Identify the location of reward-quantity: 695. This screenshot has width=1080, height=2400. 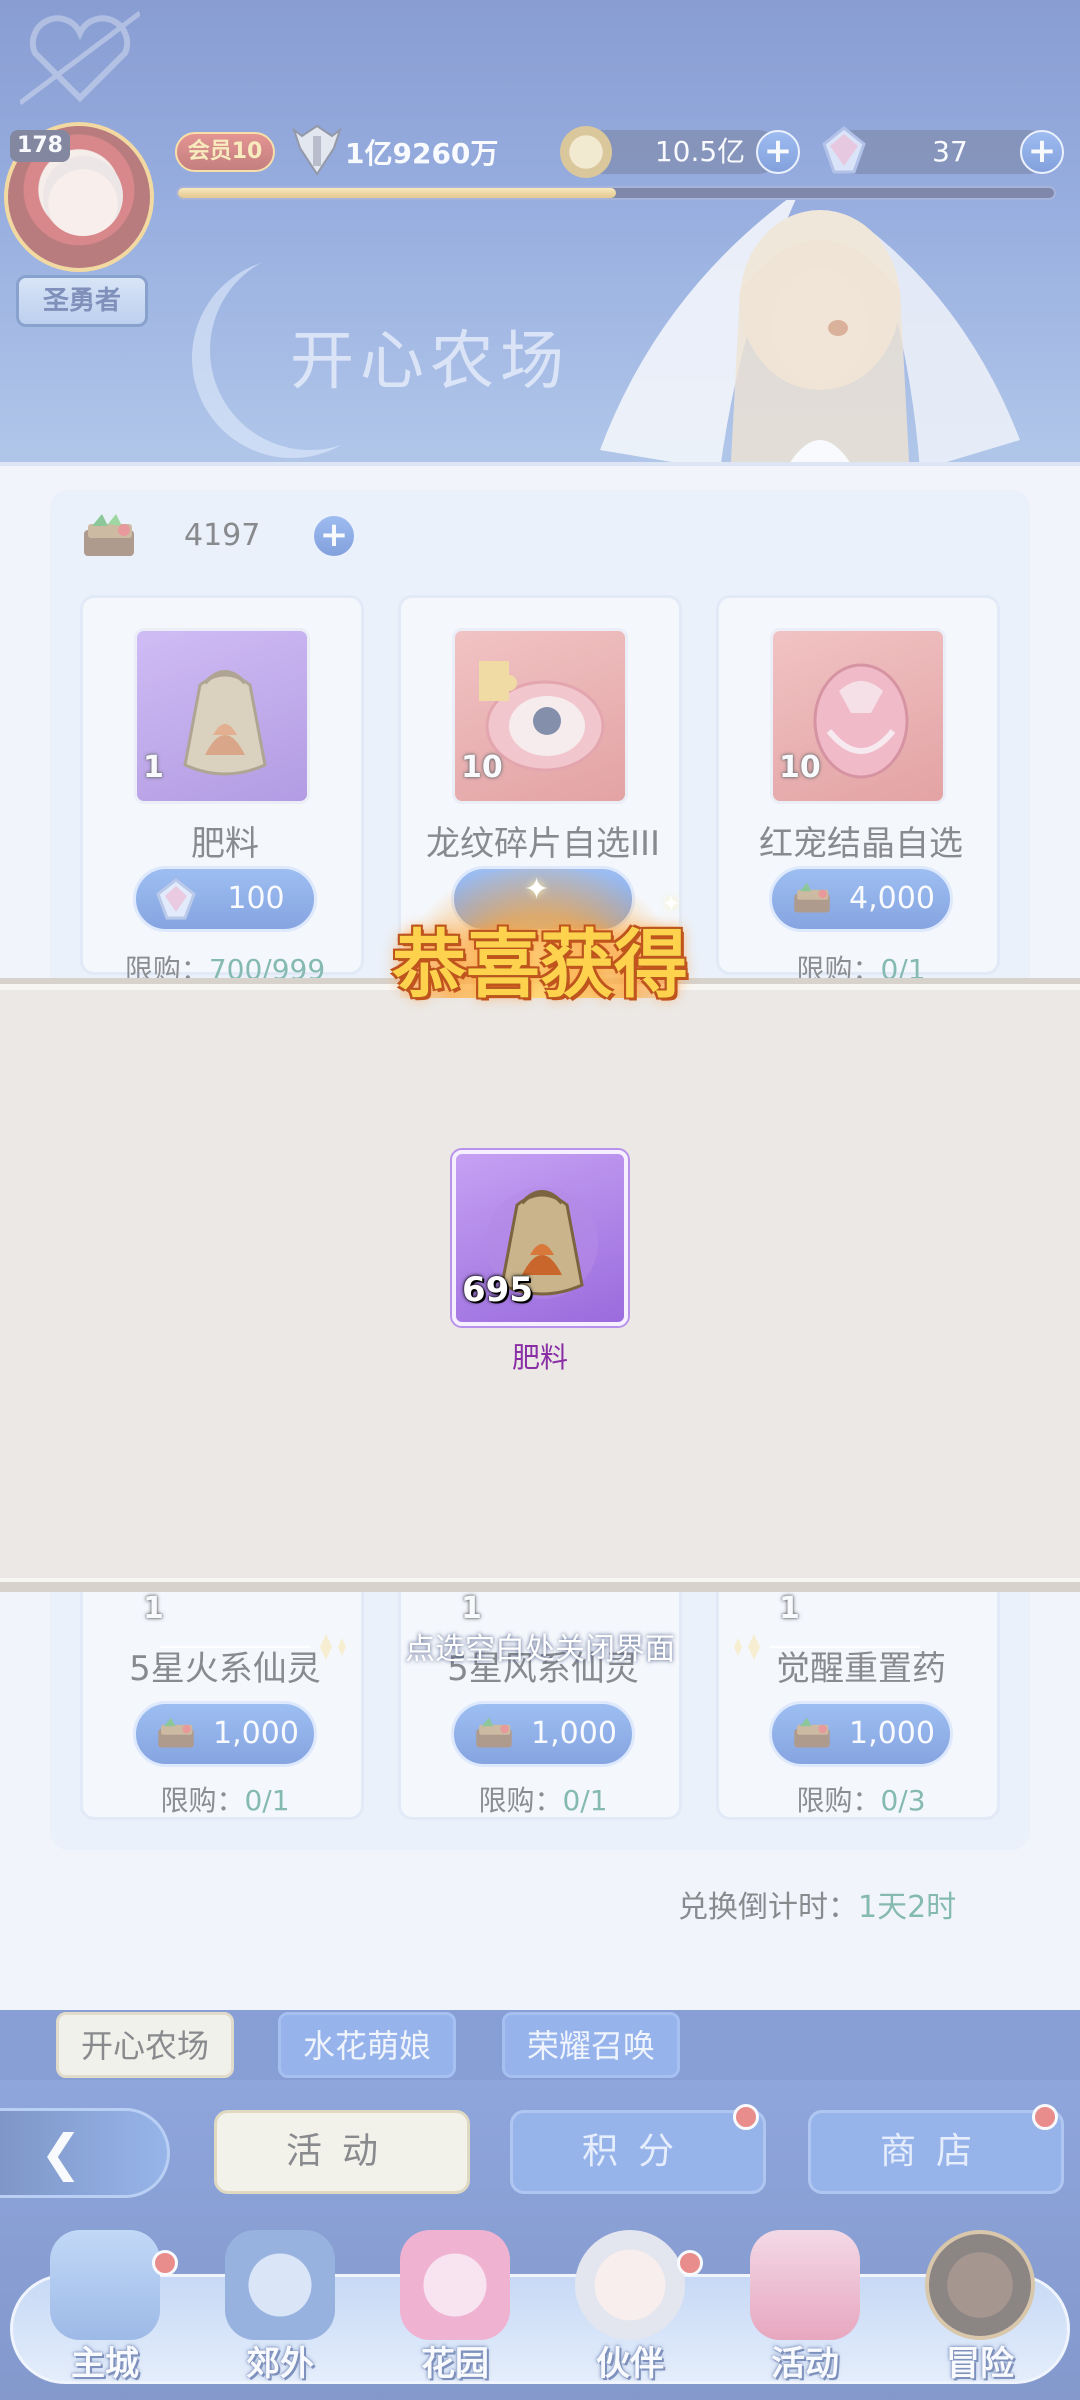
(497, 1290).